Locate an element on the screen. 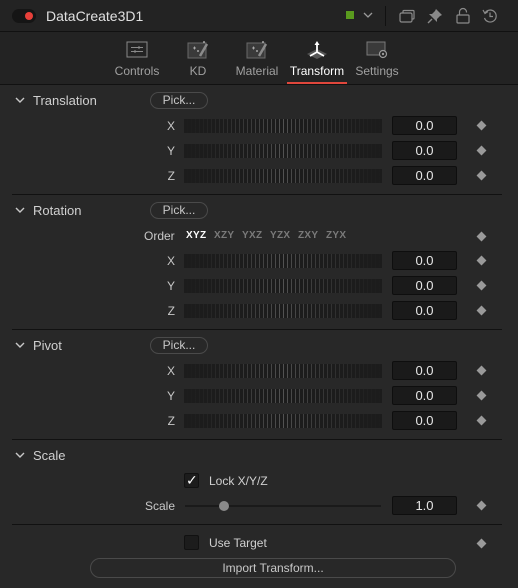 This screenshot has height=588, width=518. rotation-order-row: Order XYZ XZY YXZ YZX ZXY ZYX is located at coordinates (259, 238).